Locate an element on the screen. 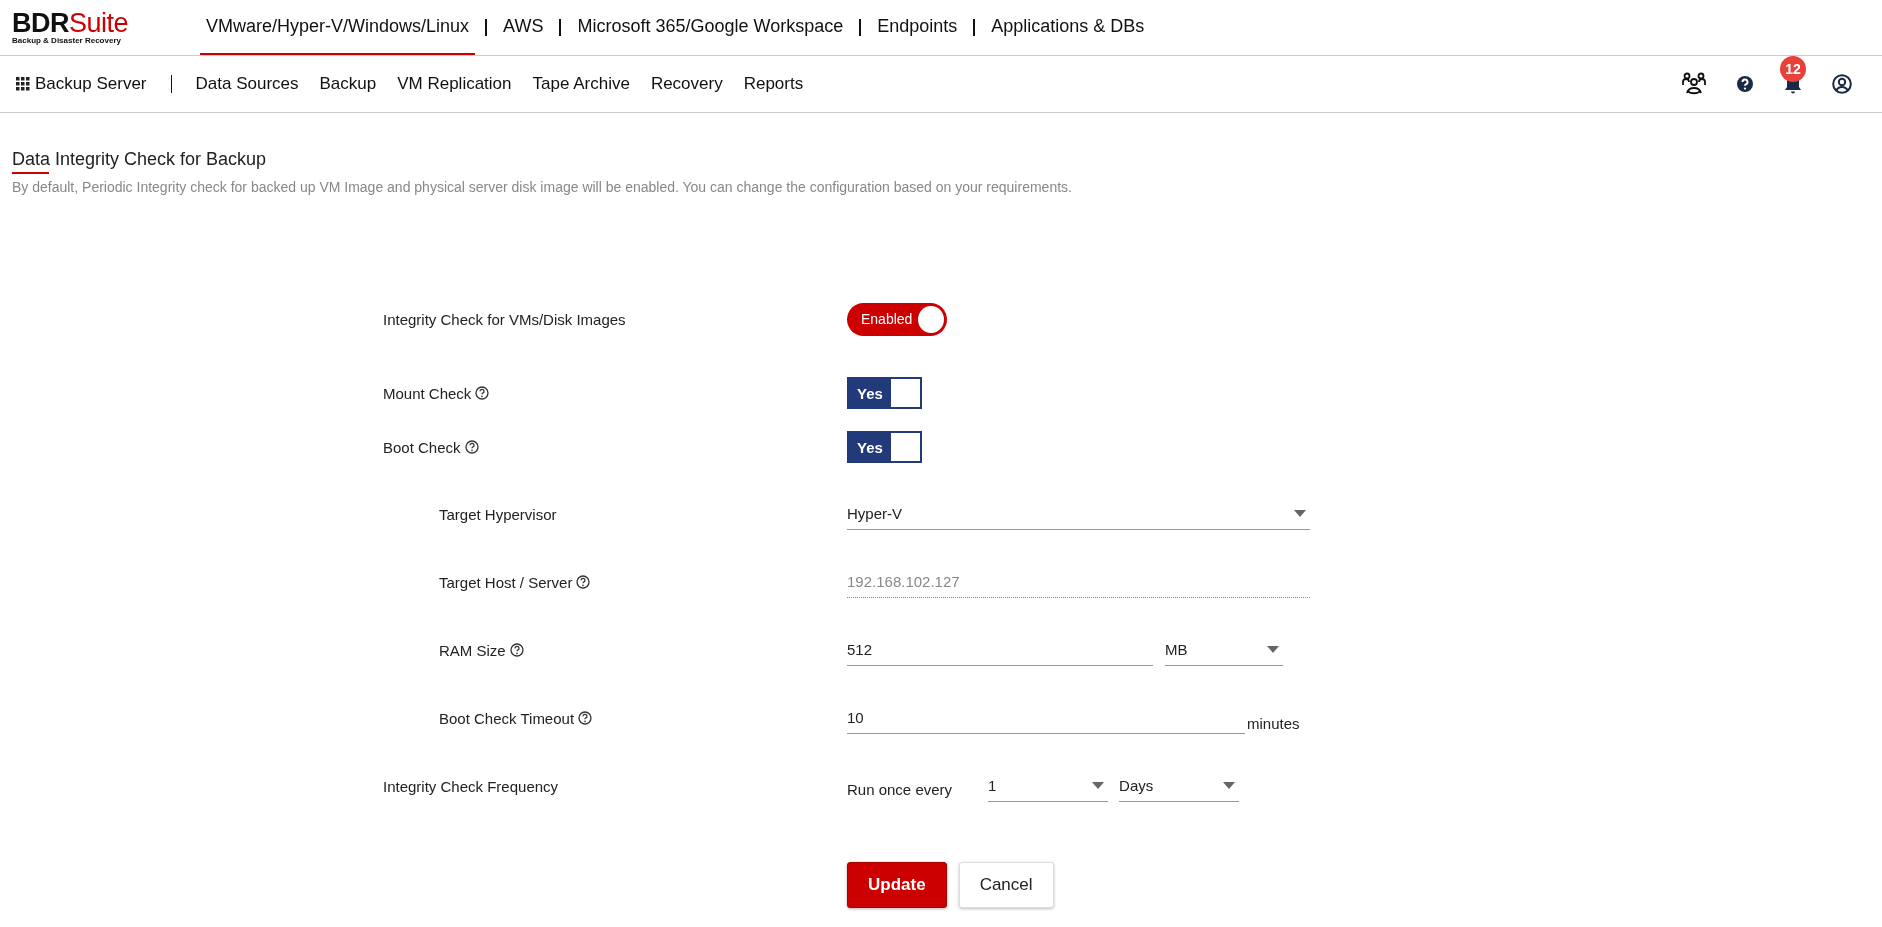 This screenshot has width=1882, height=927. field-label: RAM Size is located at coordinates (472, 650).